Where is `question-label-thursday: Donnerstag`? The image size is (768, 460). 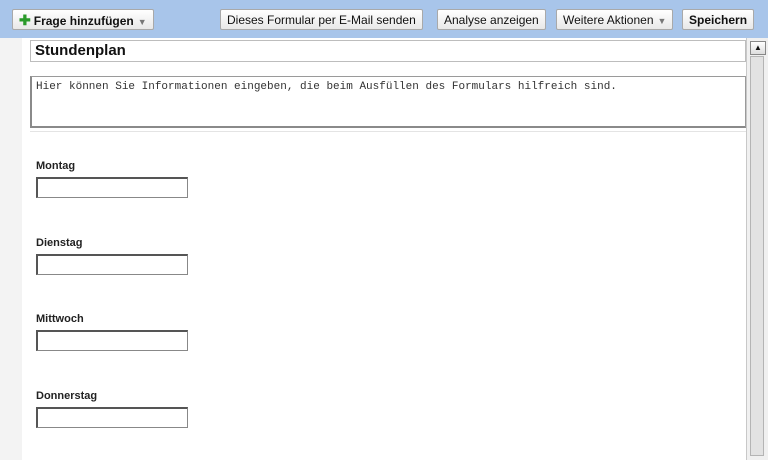 question-label-thursday: Donnerstag is located at coordinates (67, 396).